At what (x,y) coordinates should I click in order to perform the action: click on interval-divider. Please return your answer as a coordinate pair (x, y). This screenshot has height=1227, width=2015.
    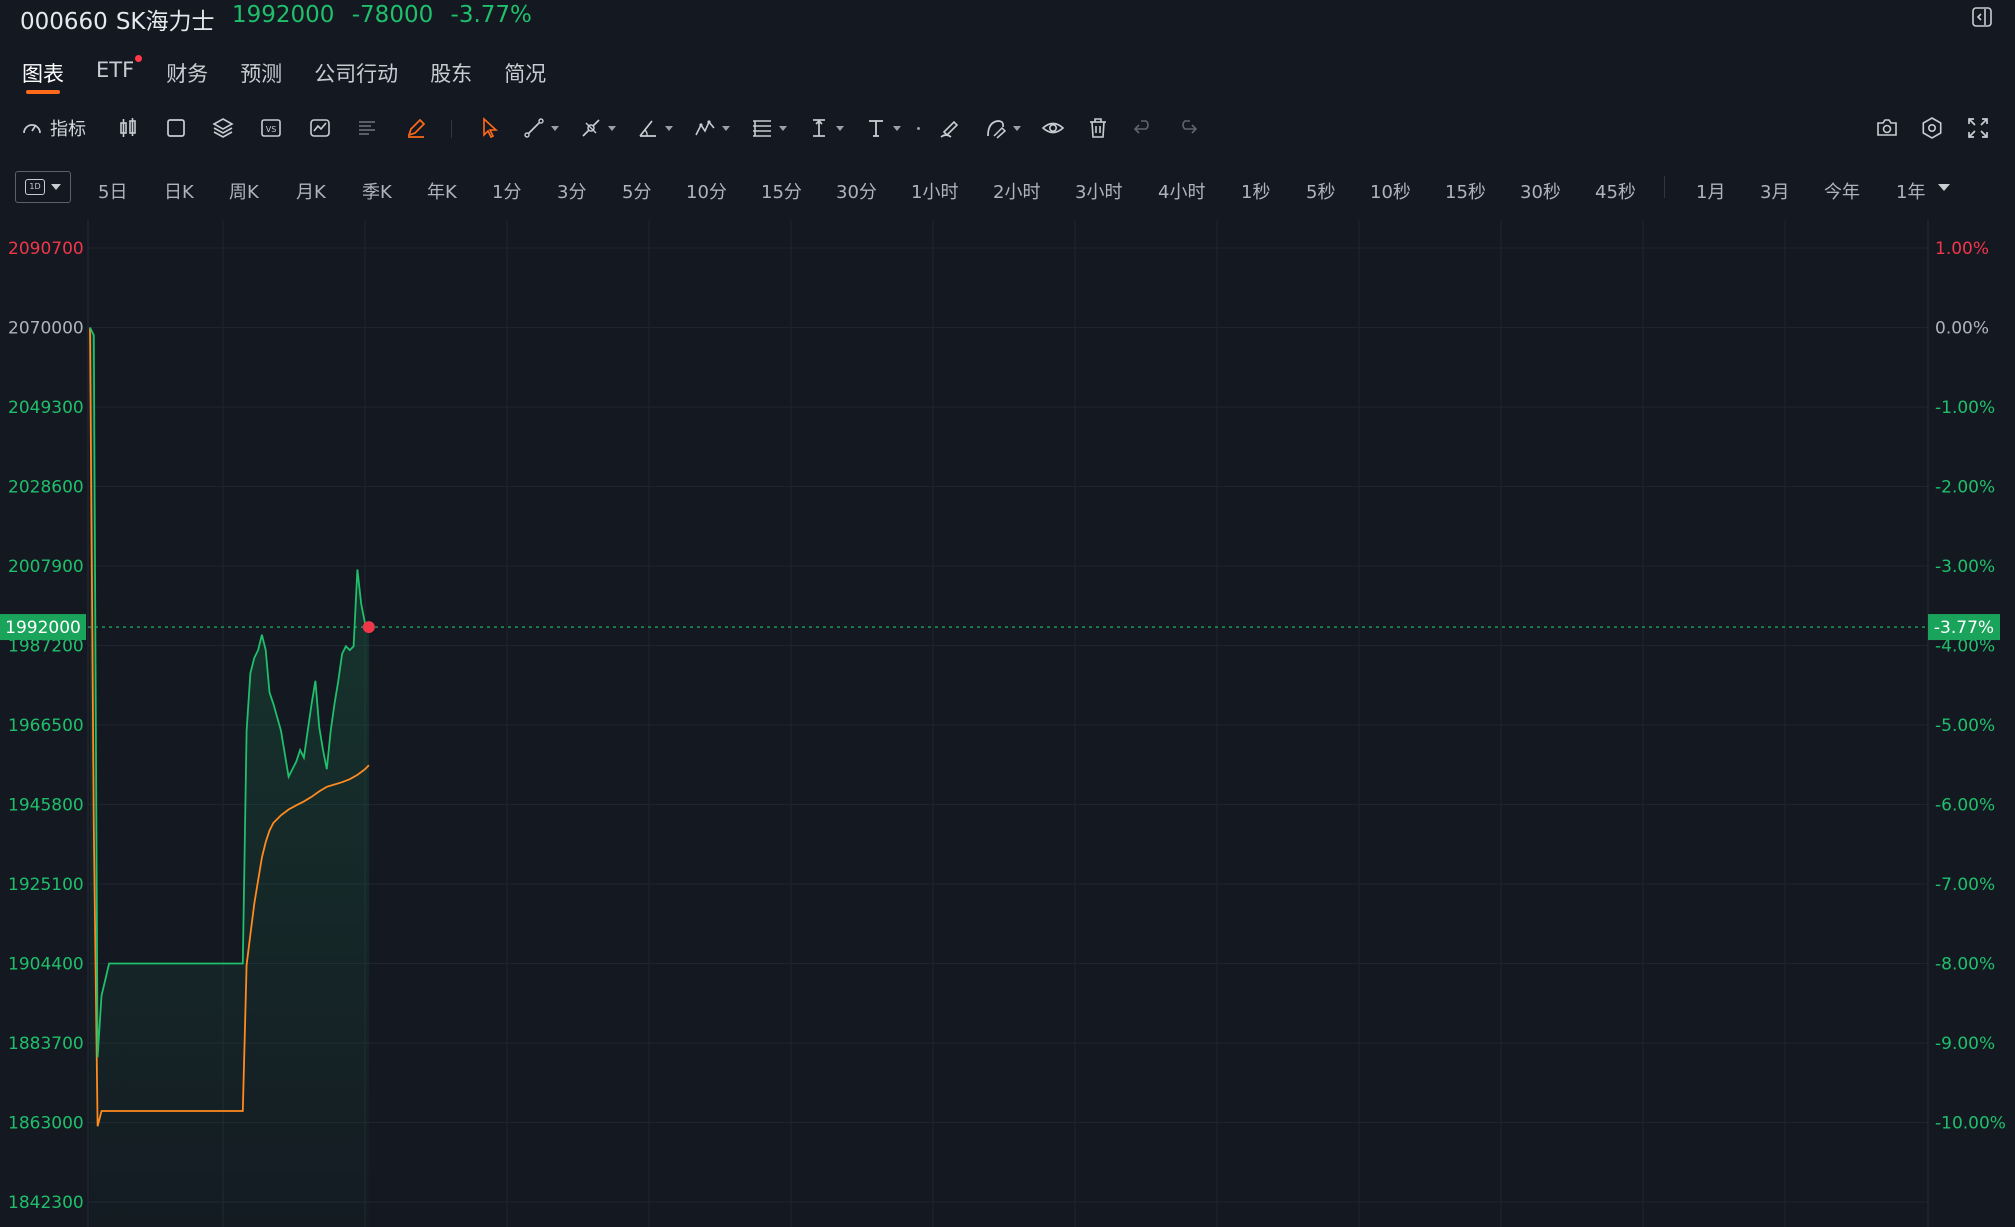
    Looking at the image, I should click on (1664, 187).